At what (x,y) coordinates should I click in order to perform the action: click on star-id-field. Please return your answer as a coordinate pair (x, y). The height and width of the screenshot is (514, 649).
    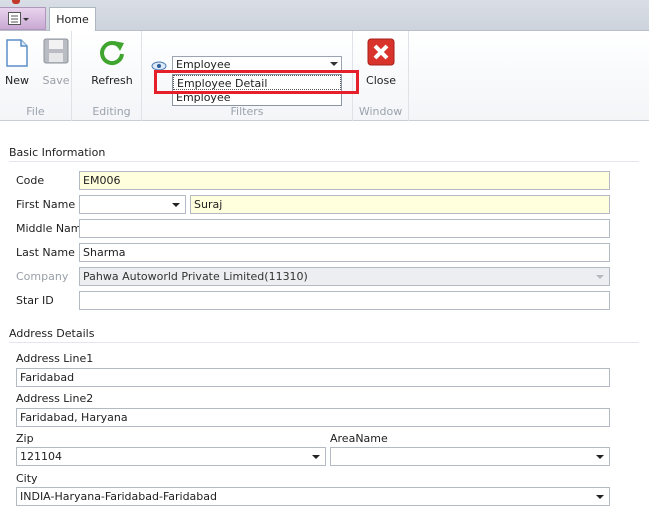
    Looking at the image, I should click on (344, 300).